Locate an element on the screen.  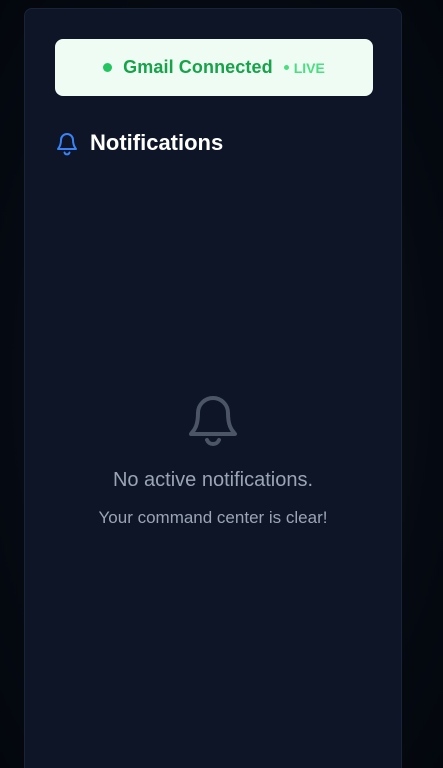
gmail-status-banner: Gmail Connected LIVE is located at coordinates (214, 67).